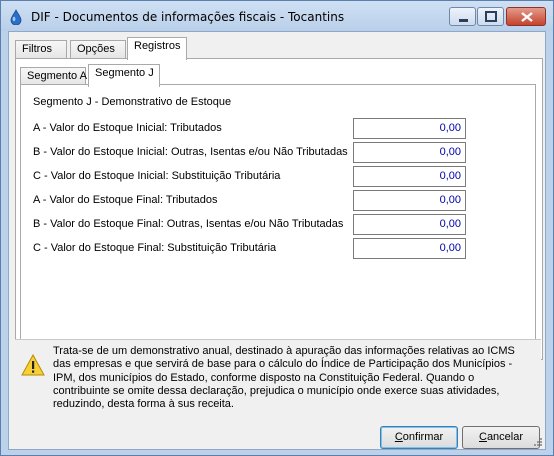 The width and height of the screenshot is (554, 456). I want to click on minimize-button, so click(462, 16).